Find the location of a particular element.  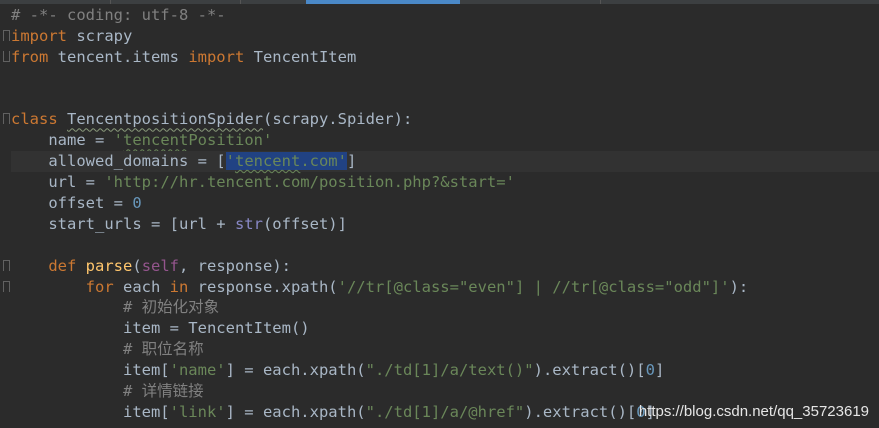

code-text: ( is located at coordinates (137, 265).